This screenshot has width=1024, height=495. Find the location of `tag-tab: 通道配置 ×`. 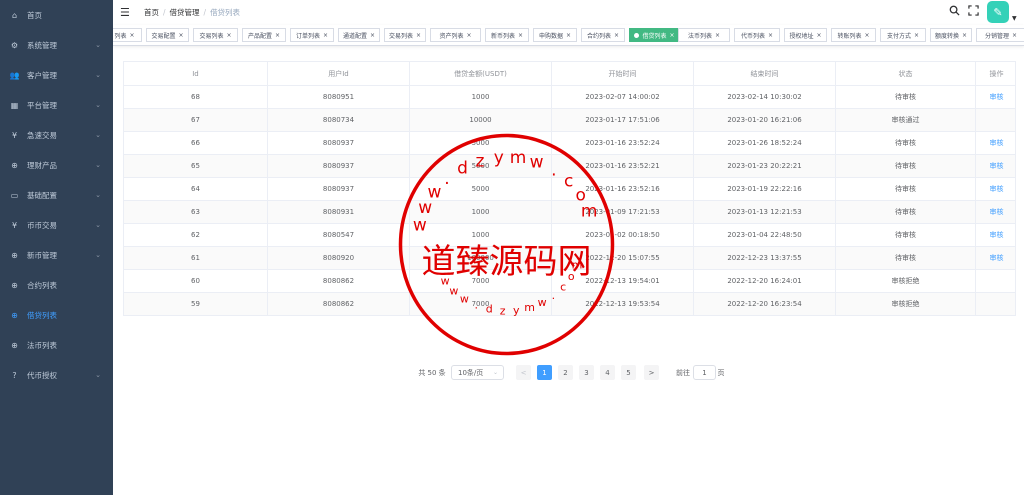

tag-tab: 通道配置 × is located at coordinates (359, 35).